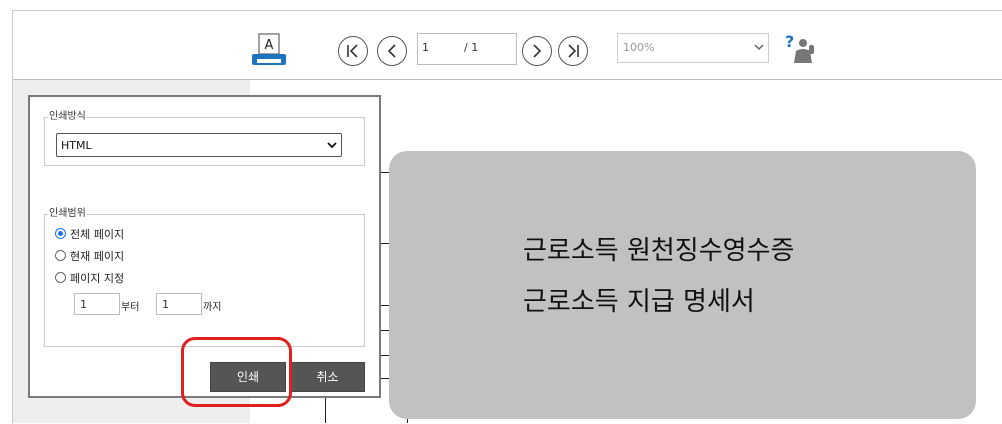  I want to click on last-page-button, so click(573, 51).